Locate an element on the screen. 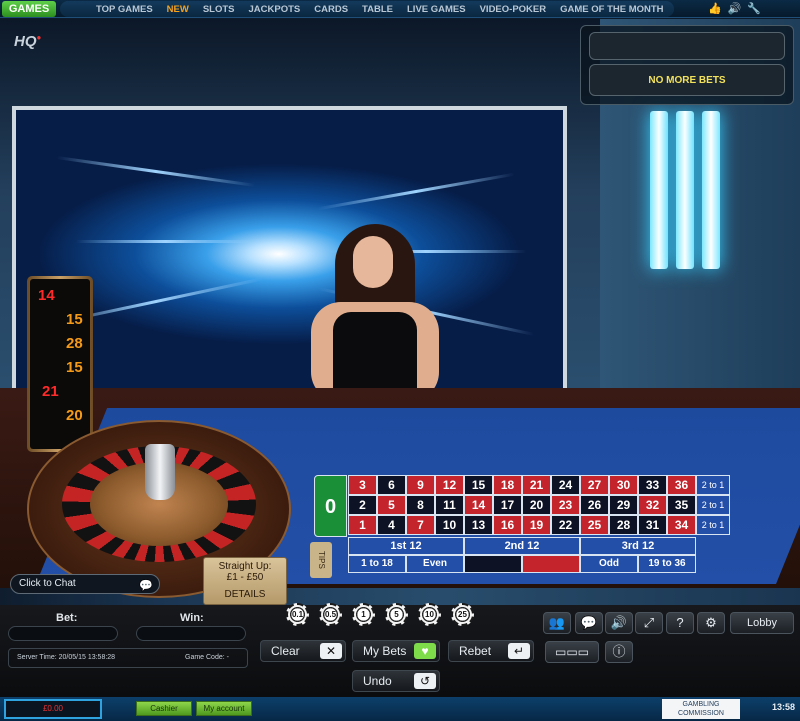 The image size is (800, 721). tips-box: TIPS is located at coordinates (321, 560).